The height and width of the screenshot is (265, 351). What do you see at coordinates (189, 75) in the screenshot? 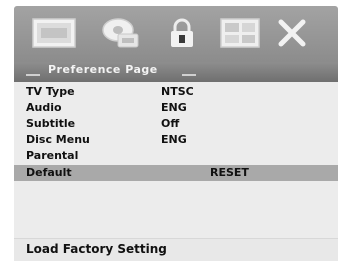
I see `title-dash-right` at bounding box center [189, 75].